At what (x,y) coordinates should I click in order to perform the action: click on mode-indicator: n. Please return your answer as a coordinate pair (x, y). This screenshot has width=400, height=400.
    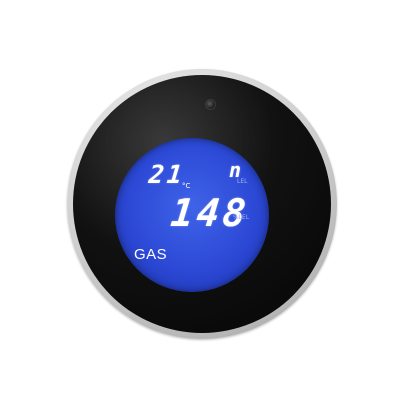
    Looking at the image, I should click on (237, 170).